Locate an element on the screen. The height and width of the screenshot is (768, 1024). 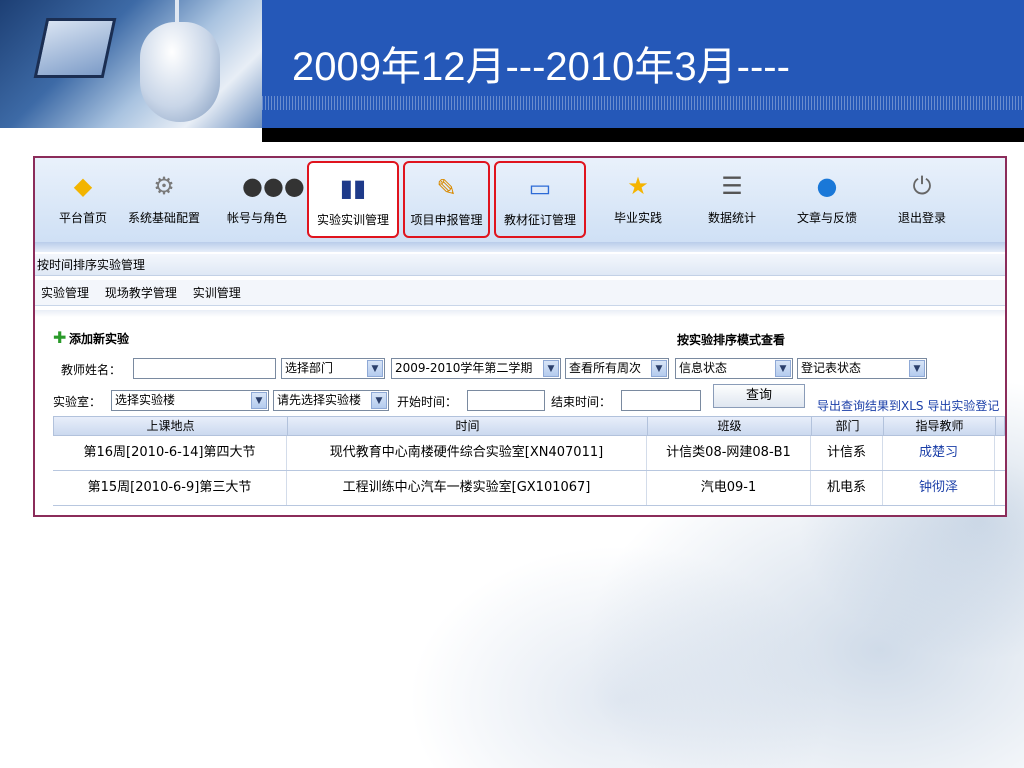
tool-system-config: ⚙ 系统基础配置 is located at coordinates (164, 203).